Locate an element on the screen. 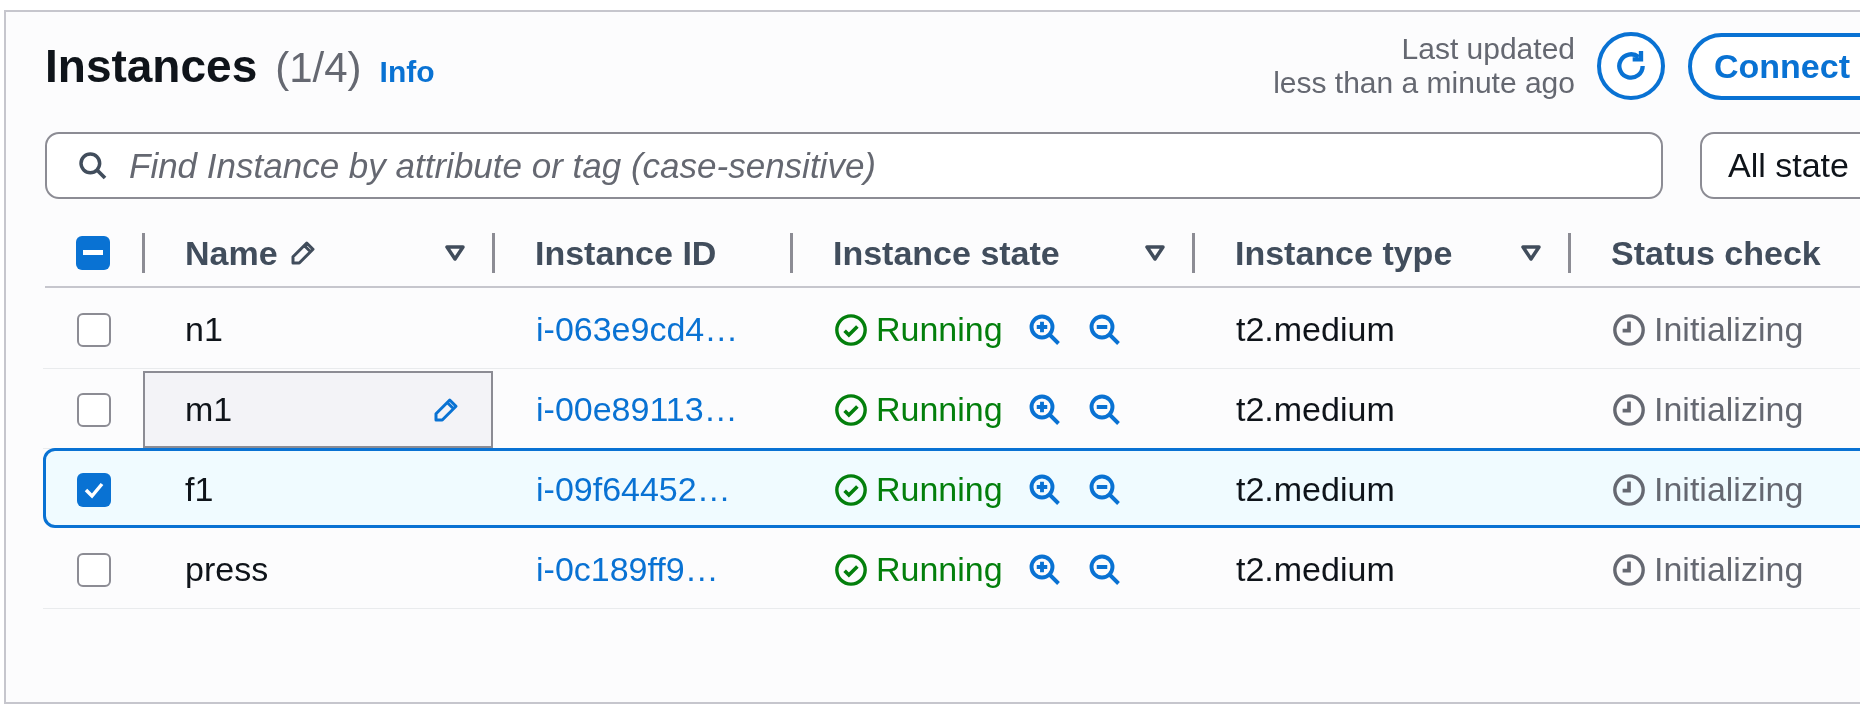 Image resolution: width=1860 pixels, height=710 pixels. page-title: Instances is located at coordinates (151, 66).